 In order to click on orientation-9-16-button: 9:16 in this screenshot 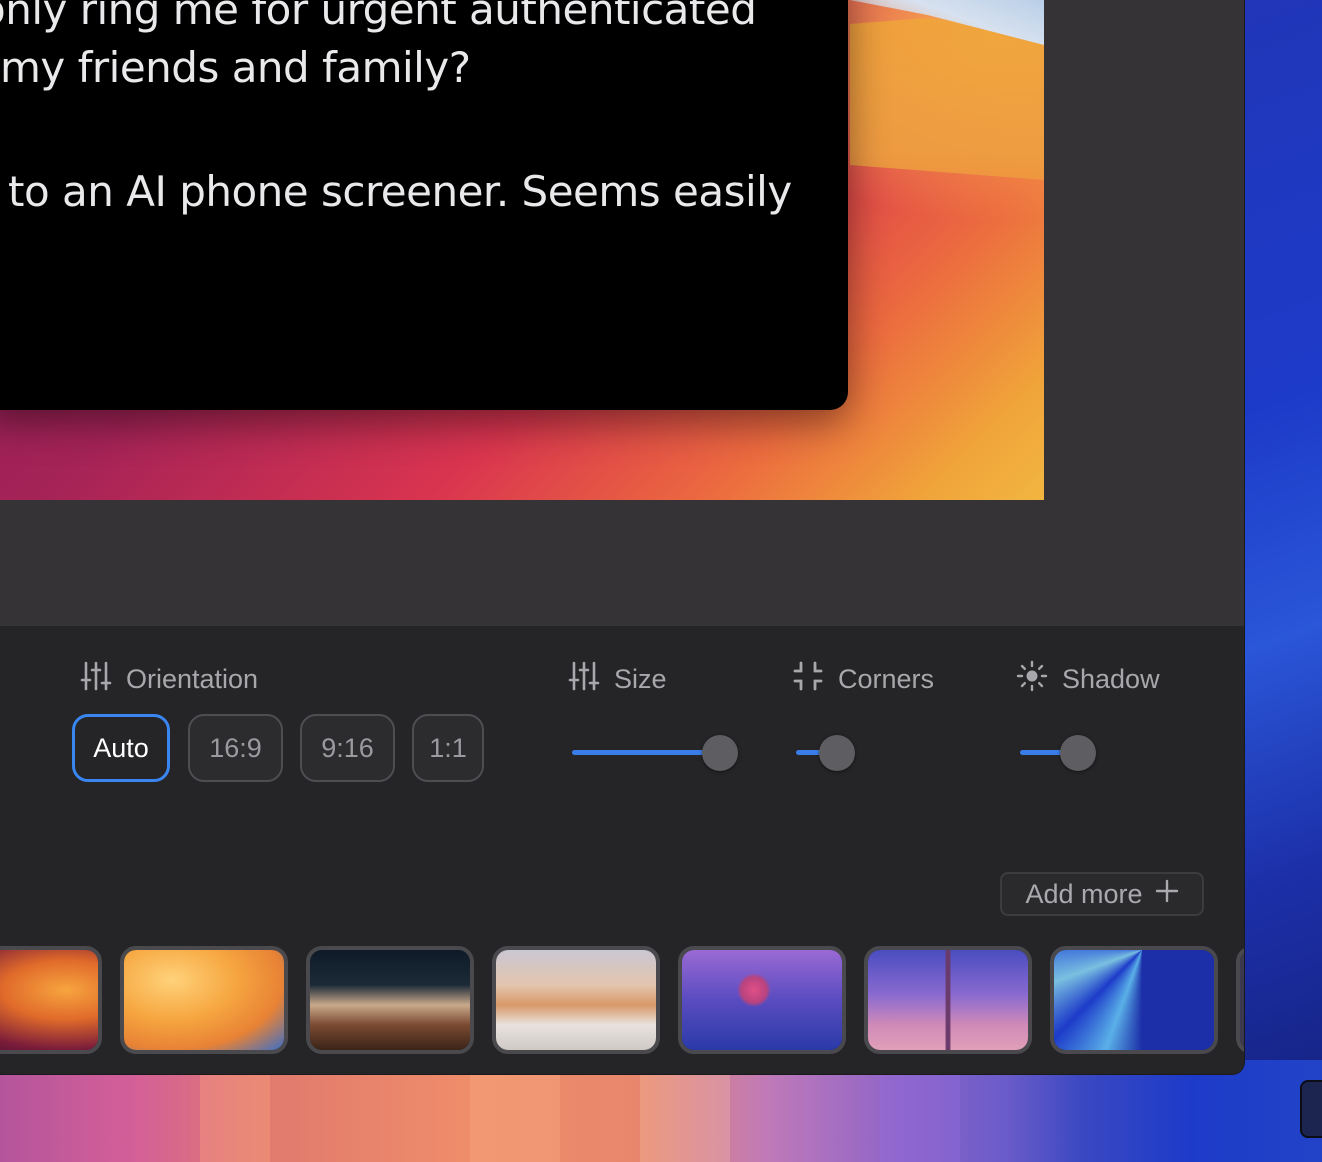, I will do `click(347, 748)`.